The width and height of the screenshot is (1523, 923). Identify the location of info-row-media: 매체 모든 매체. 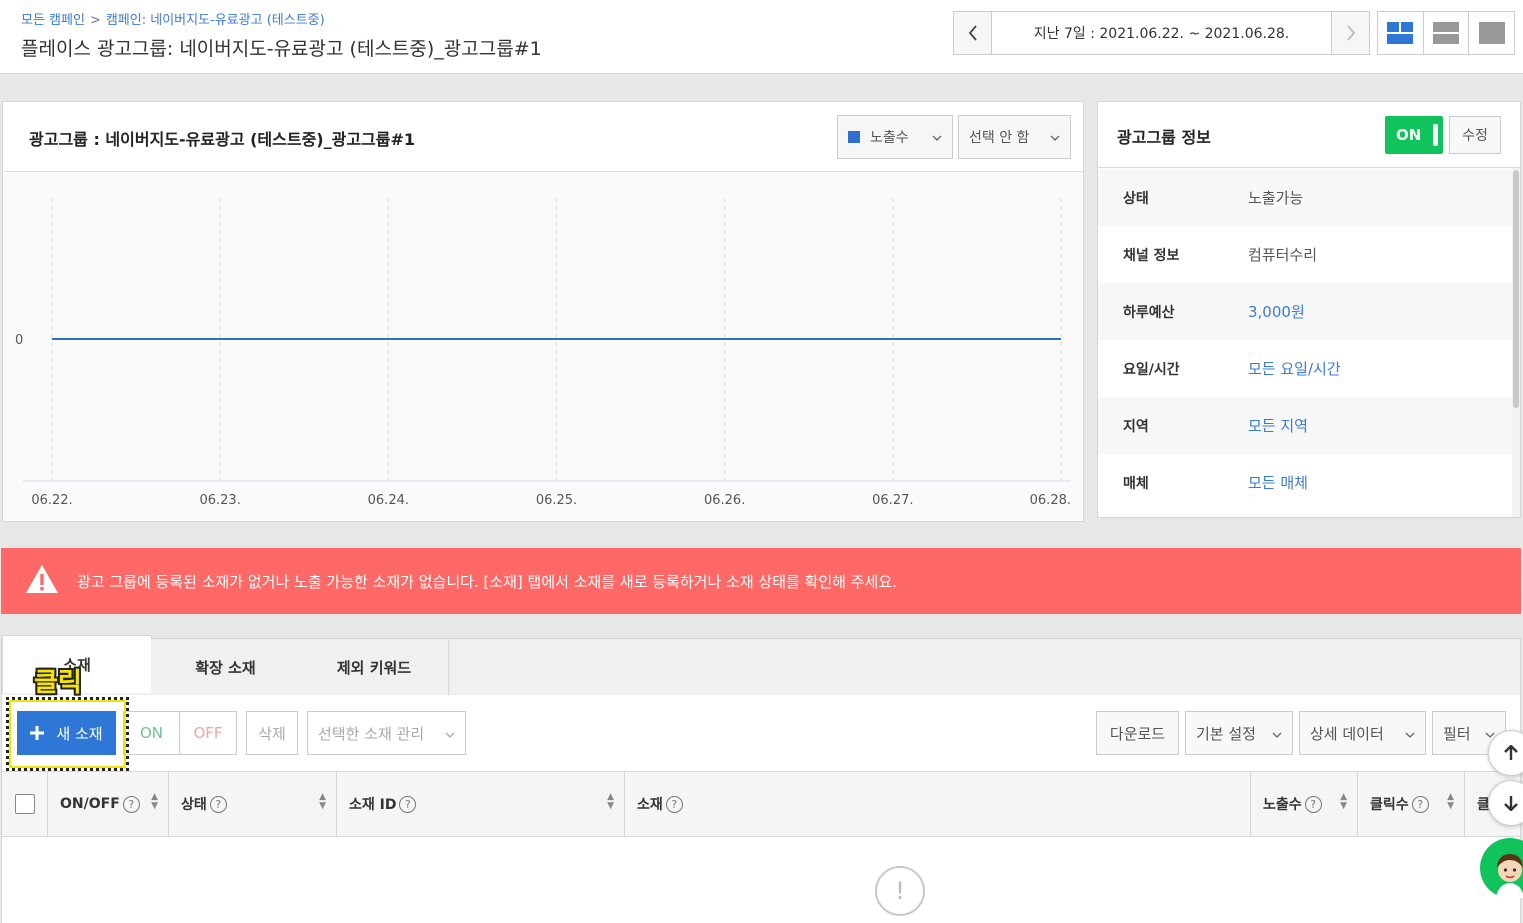
(1305, 482).